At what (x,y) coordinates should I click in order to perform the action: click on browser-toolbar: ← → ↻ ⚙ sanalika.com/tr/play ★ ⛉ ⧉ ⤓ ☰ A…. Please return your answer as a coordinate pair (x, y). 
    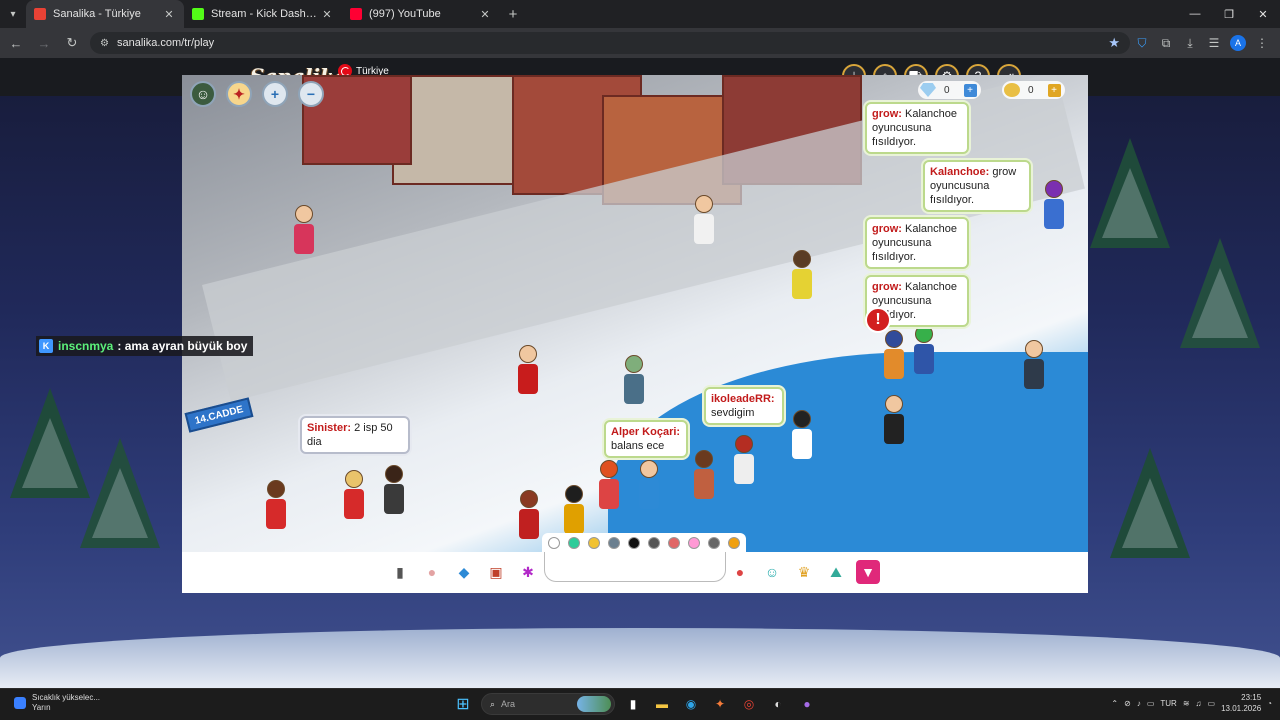
    Looking at the image, I should click on (640, 43).